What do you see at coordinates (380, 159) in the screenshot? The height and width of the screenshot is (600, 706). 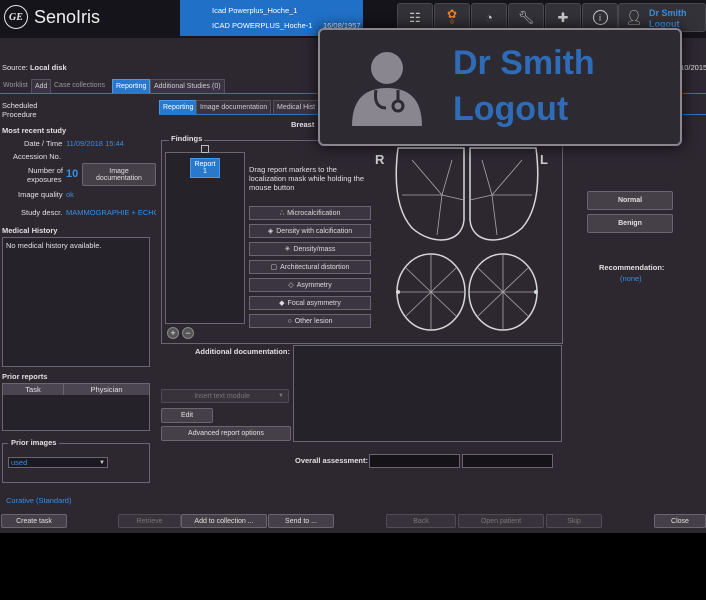 I see `right-side-label: R` at bounding box center [380, 159].